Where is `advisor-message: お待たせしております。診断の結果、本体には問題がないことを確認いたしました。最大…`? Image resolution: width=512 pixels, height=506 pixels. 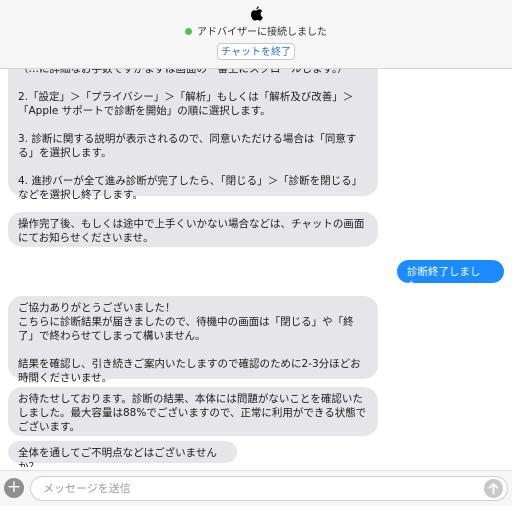 advisor-message: お待たせしております。診断の結果、本体には問題がないことを確認いたしました。最大… is located at coordinates (193, 411).